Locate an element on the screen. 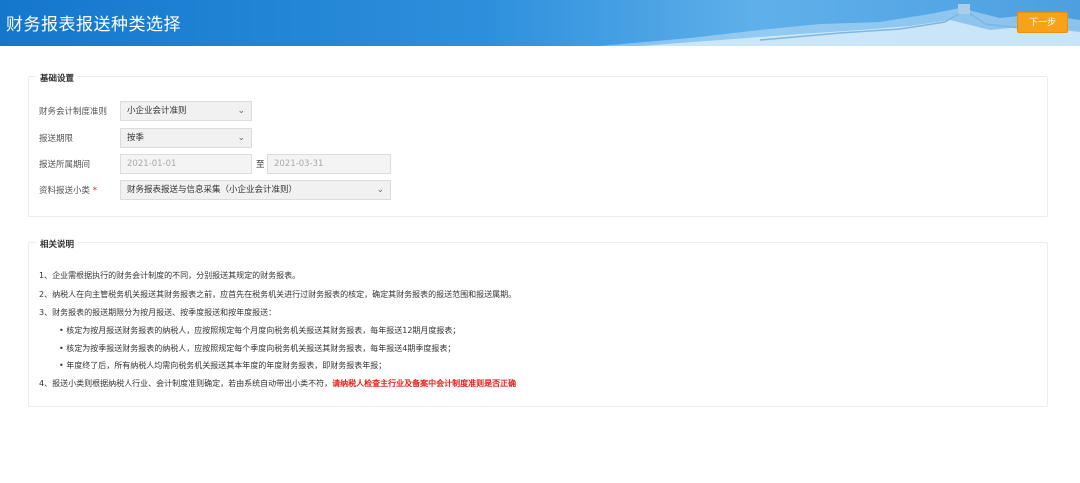  page-header: 财务报表报送种类选择 下一步 is located at coordinates (540, 23).